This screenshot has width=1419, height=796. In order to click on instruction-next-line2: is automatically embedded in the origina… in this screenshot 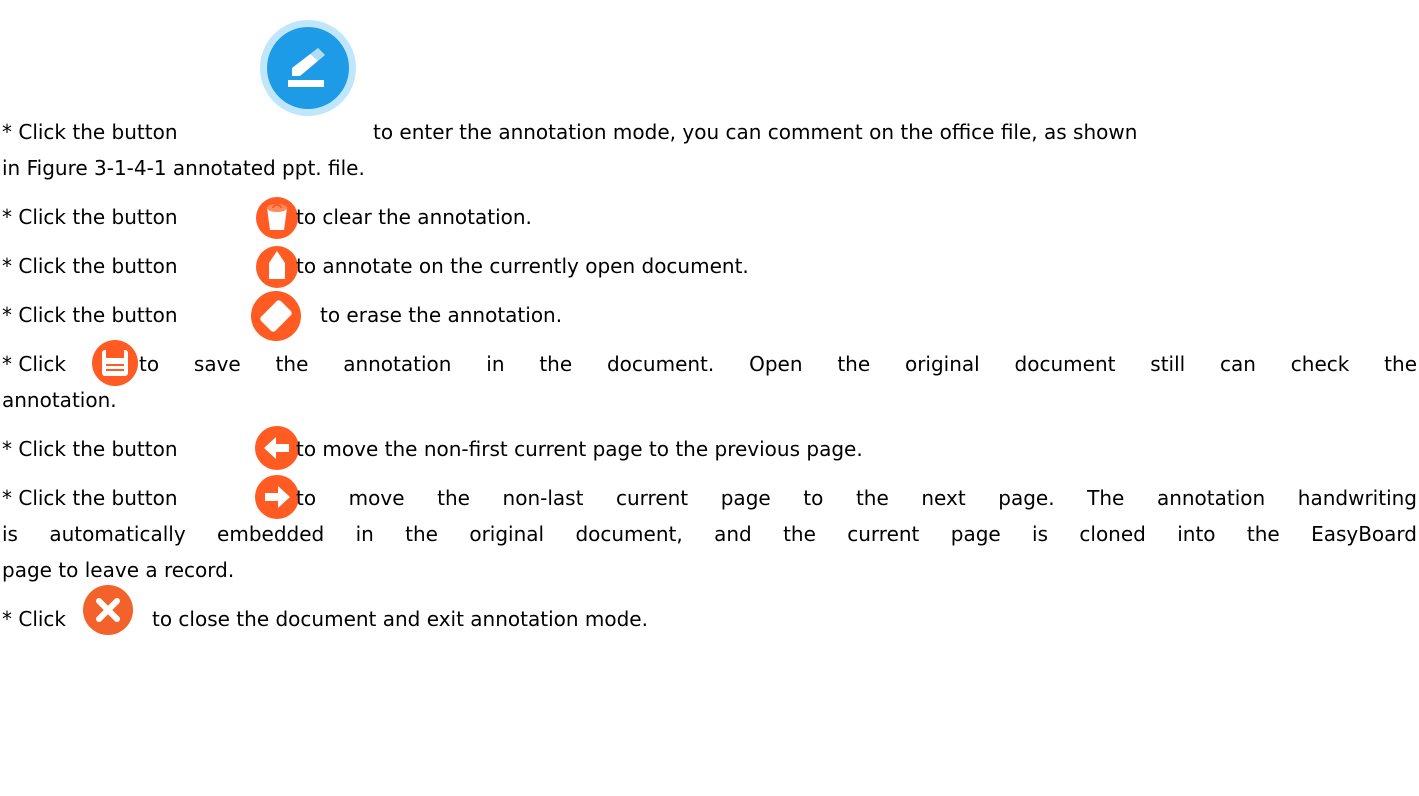, I will do `click(709, 534)`.